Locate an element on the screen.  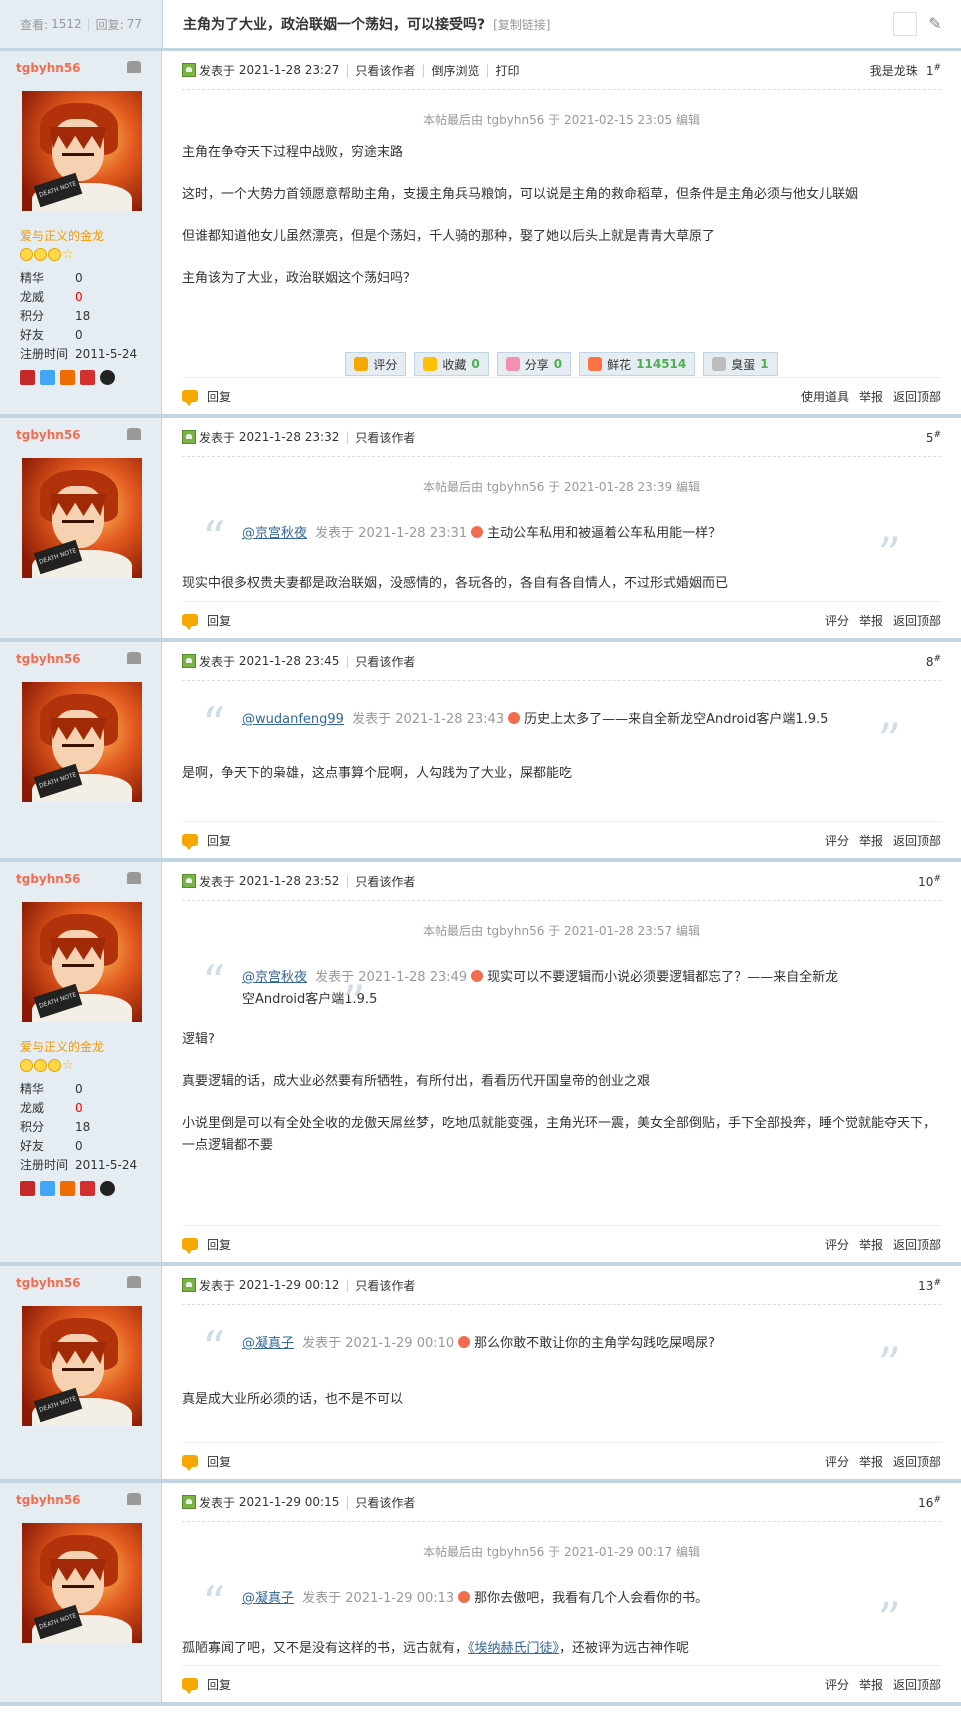
copy-link-button: [复制链接] is located at coordinates (521, 24).